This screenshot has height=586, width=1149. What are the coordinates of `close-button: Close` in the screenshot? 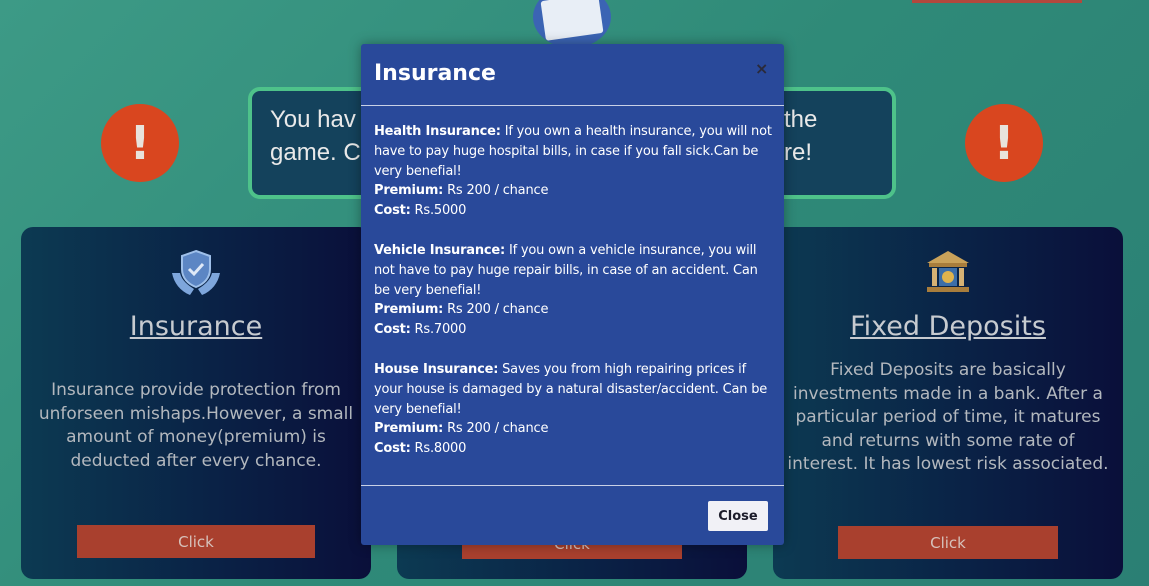 It's located at (738, 516).